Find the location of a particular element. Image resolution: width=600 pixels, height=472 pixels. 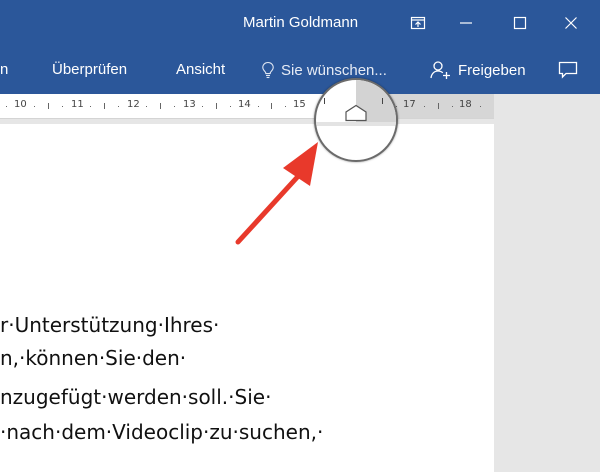

annotation-arrow is located at coordinates (276, 193).